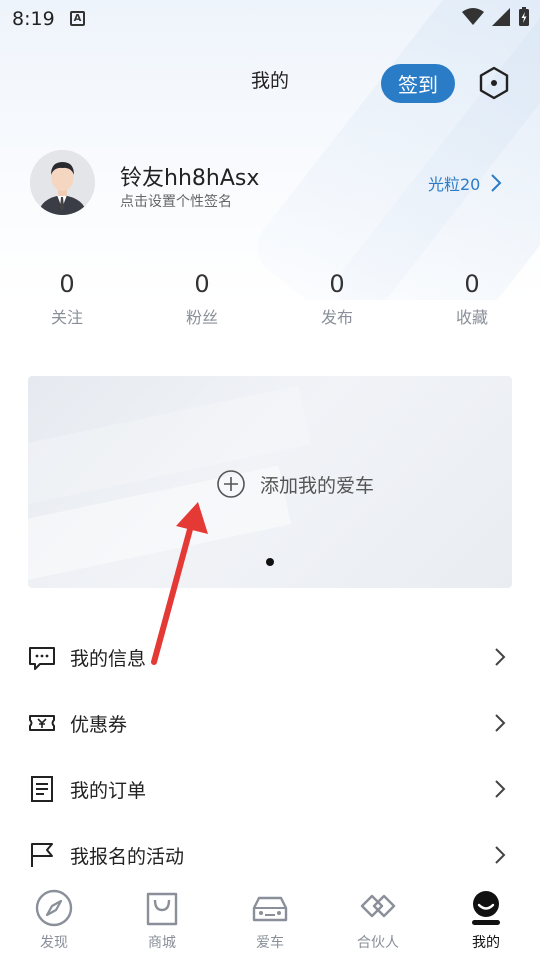  Describe the element at coordinates (33, 19) in the screenshot. I see `status-time: 8:19` at that location.